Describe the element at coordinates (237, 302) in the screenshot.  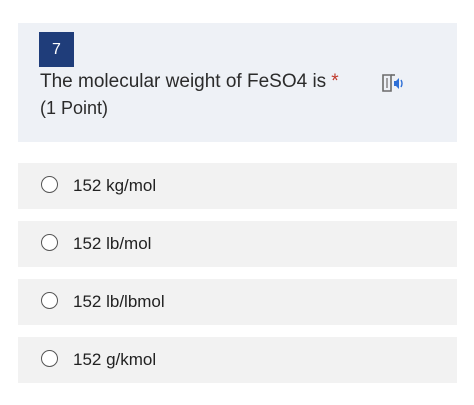
I see `answer-option: 152 lb/lbmol` at that location.